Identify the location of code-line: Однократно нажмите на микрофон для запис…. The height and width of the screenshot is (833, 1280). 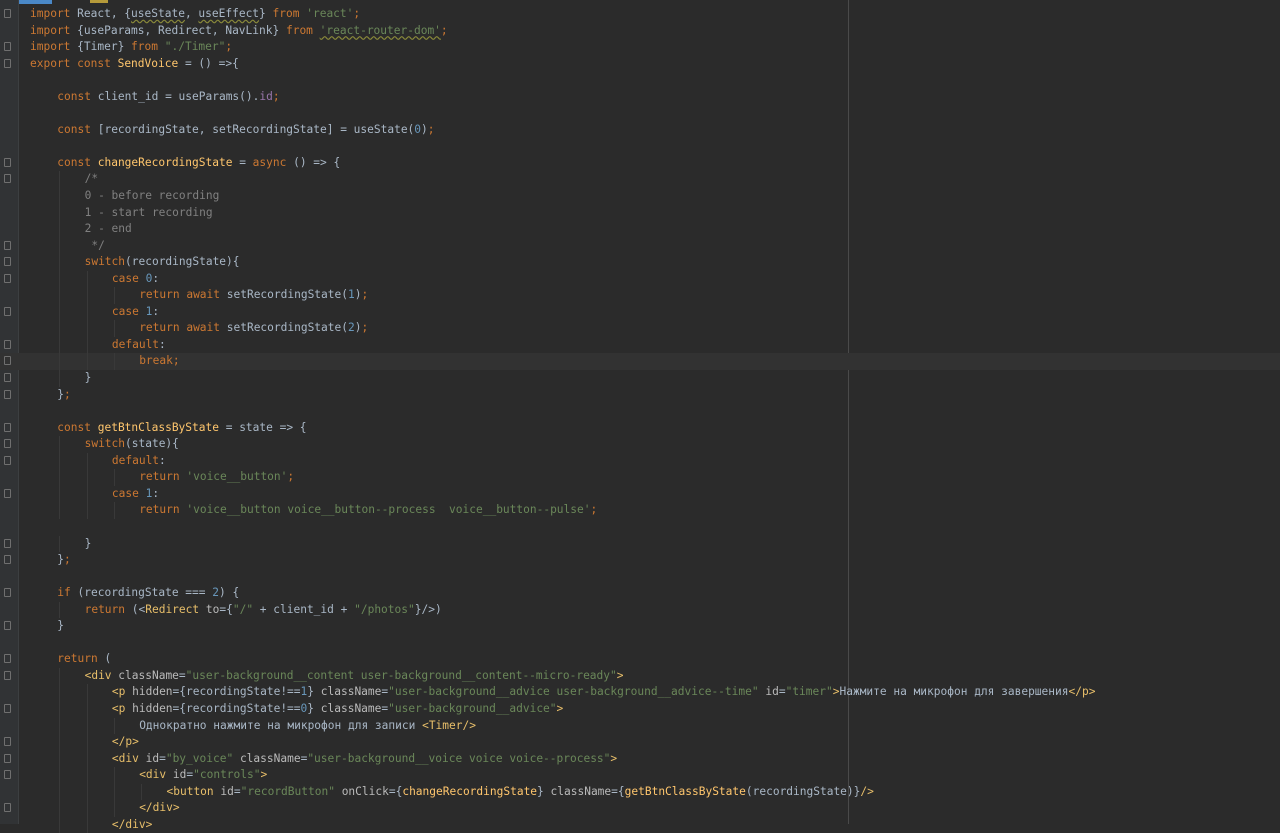
(640, 726).